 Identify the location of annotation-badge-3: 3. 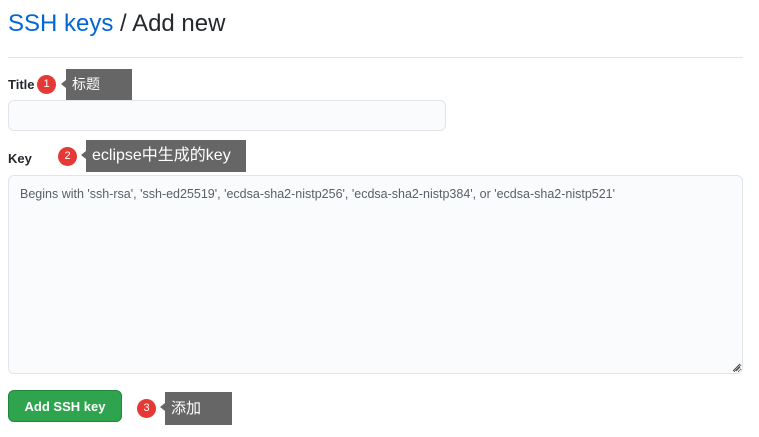
(146, 408).